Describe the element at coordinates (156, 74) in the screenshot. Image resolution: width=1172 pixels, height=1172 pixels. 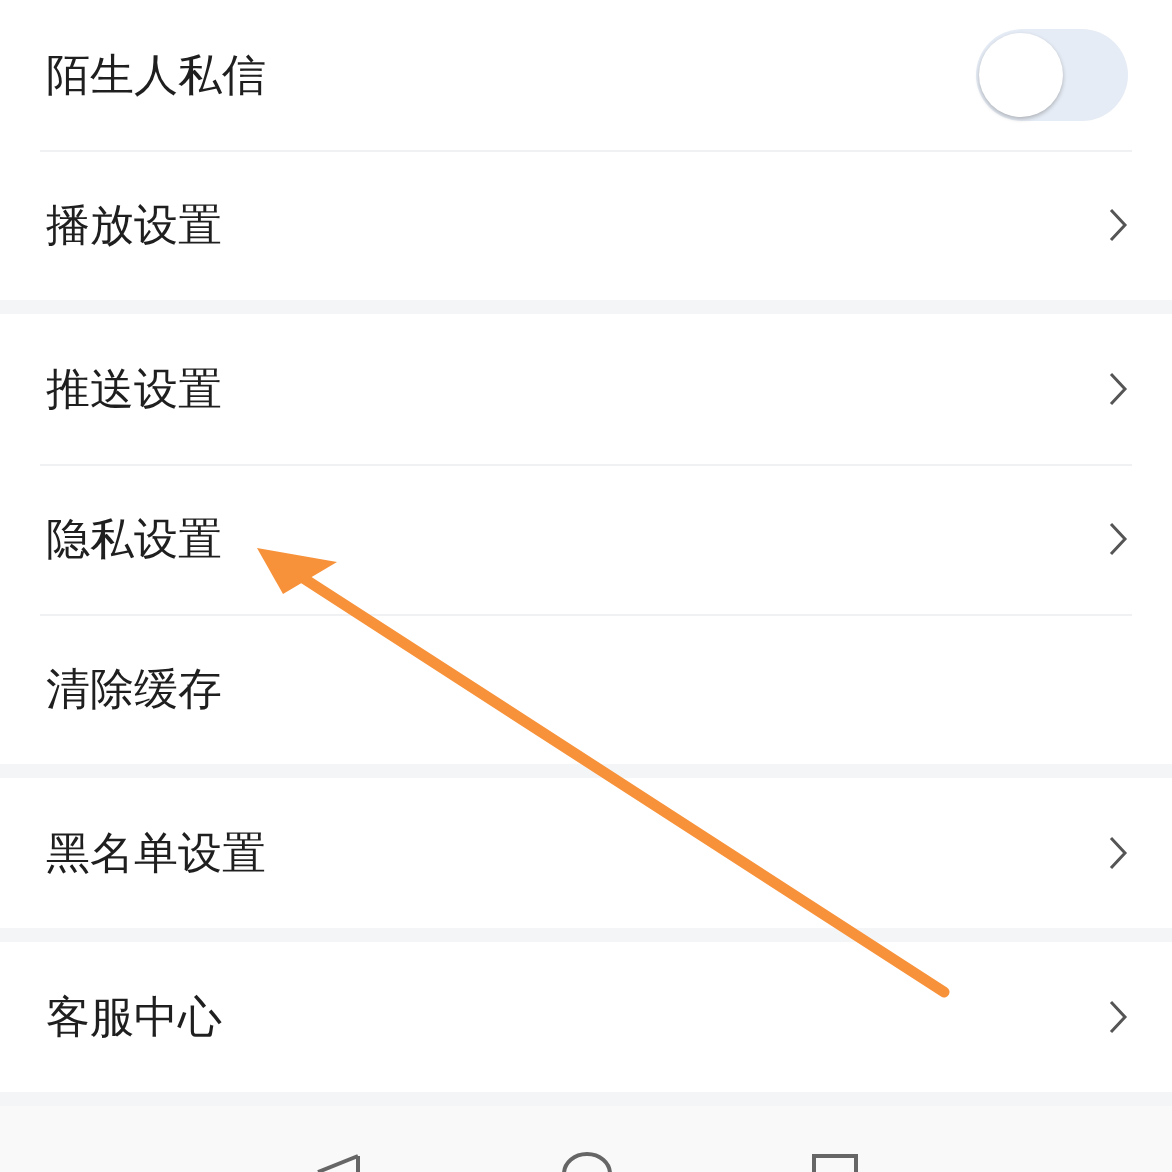
I see `setting-label: 陌生人私信` at that location.